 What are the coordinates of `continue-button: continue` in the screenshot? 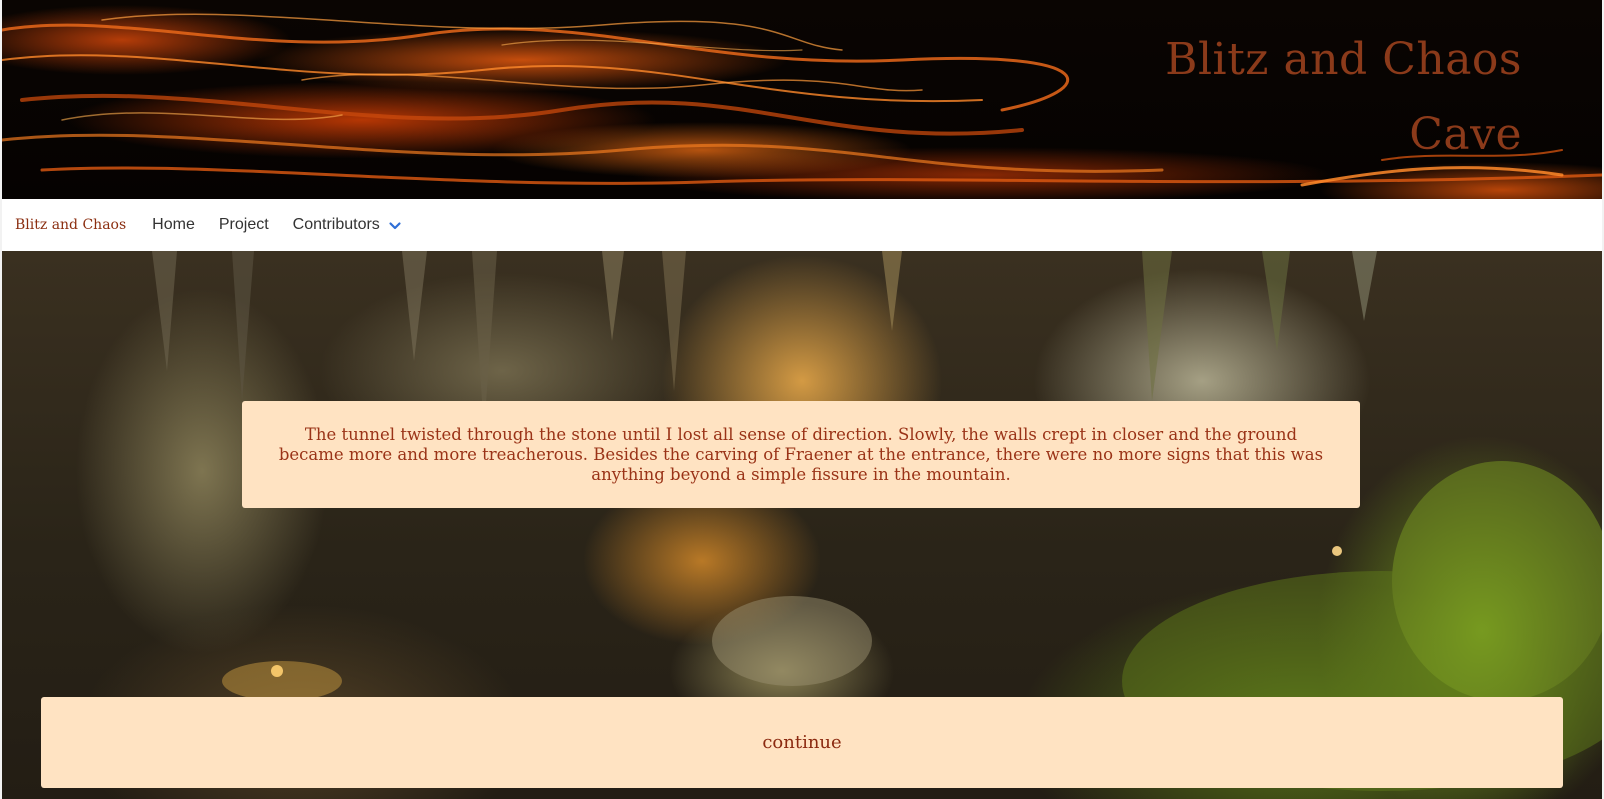 It's located at (802, 742).